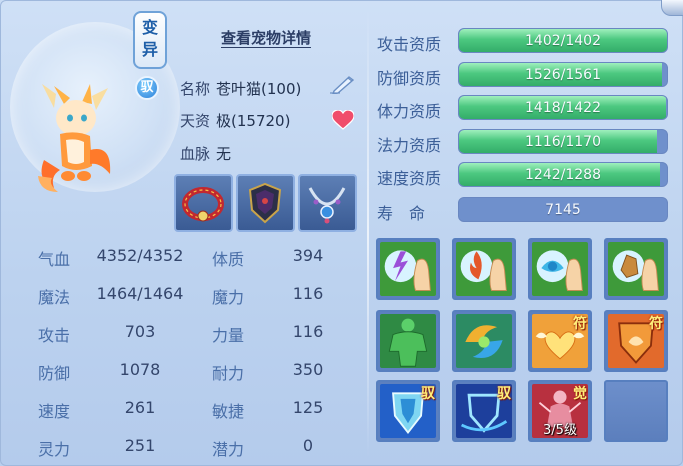 Image resolution: width=683 pixels, height=466 pixels. I want to click on skill-slot-7: 符, so click(560, 341).